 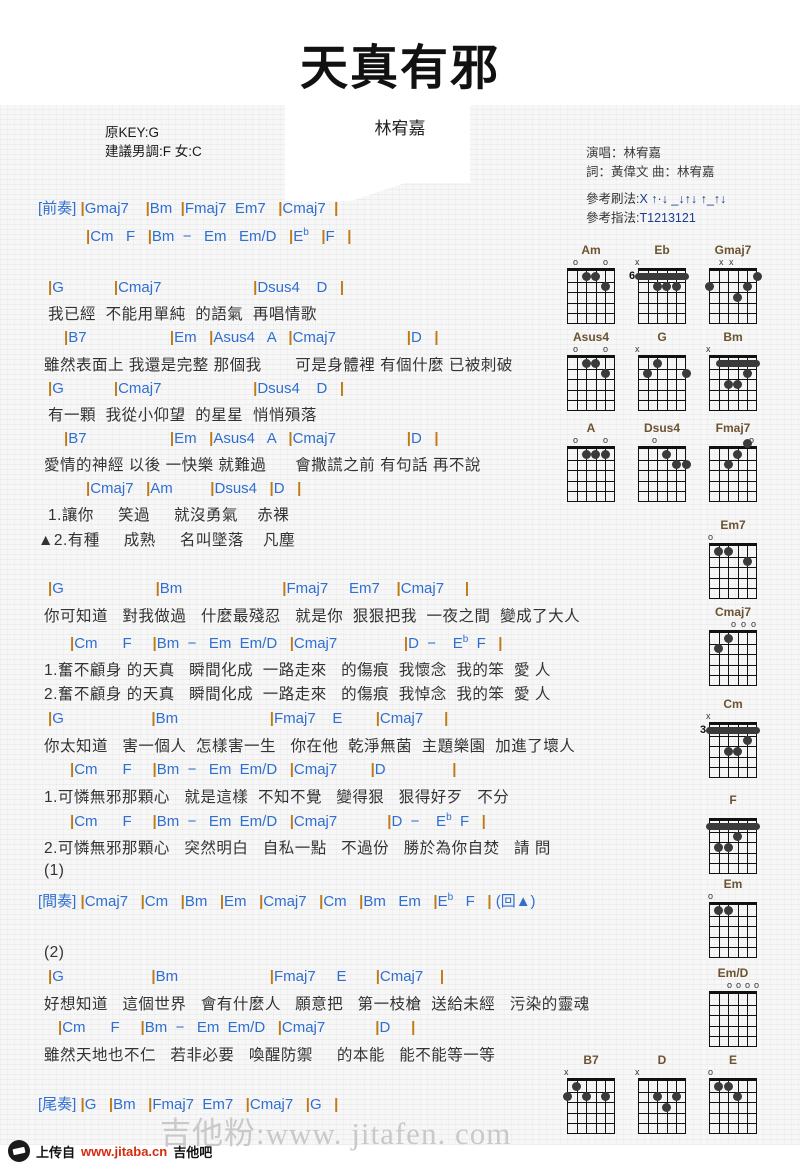 I want to click on lyric-line: 有一顆 我從小仰望 的星星 悄悄殞落, so click(x=182, y=415).